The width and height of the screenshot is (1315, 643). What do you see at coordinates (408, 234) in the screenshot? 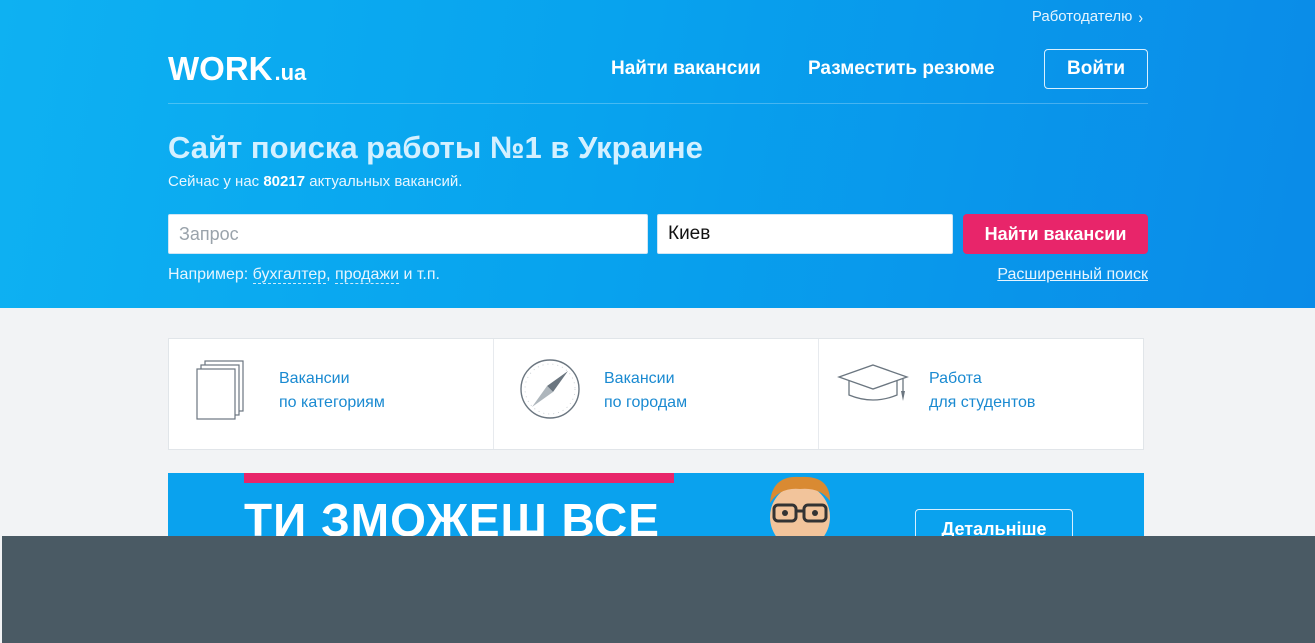
I see `search-query-input` at bounding box center [408, 234].